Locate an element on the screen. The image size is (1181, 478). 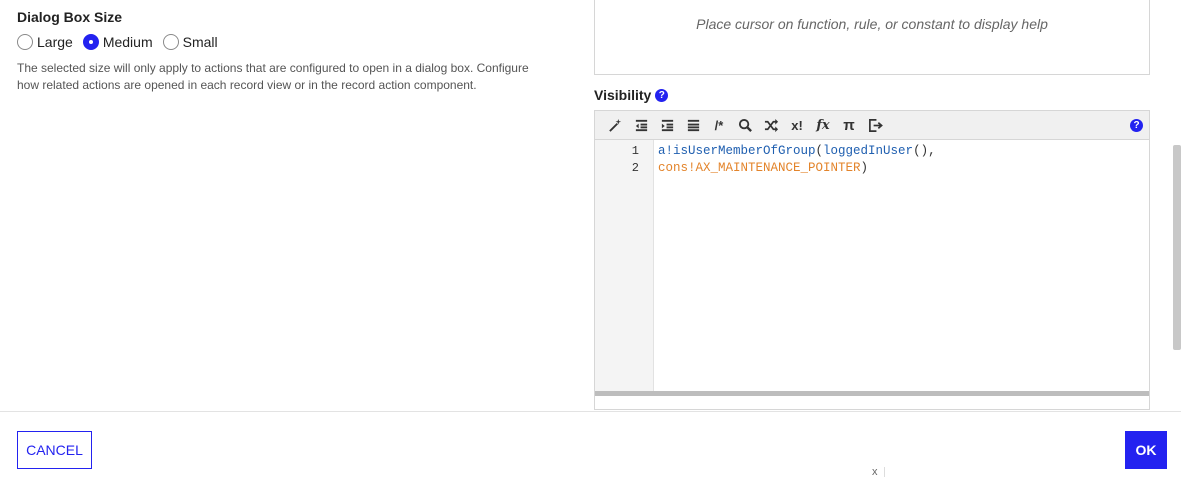
magic-wand-icon is located at coordinates (615, 125).